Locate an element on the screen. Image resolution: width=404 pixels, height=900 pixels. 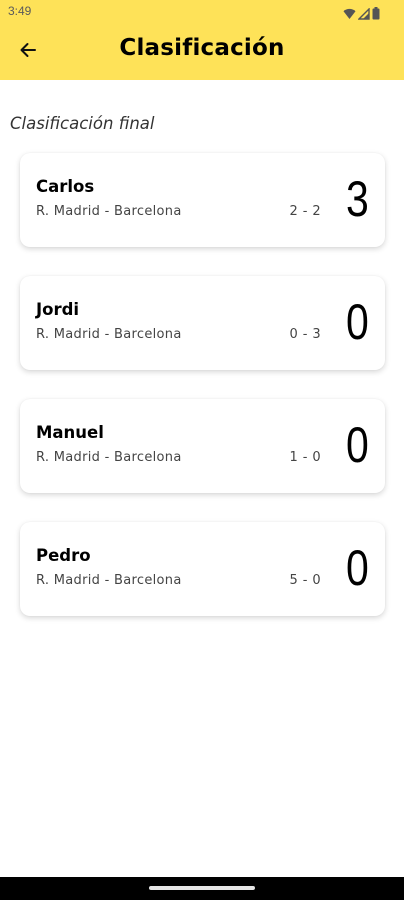
navigation-bar is located at coordinates (202, 888).